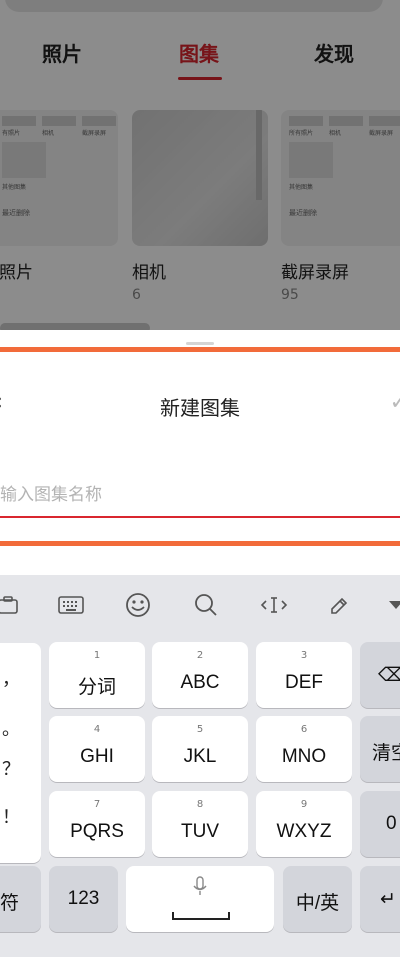 The width and height of the screenshot is (400, 957). I want to click on sheet-title: 新建图集, so click(200, 408).